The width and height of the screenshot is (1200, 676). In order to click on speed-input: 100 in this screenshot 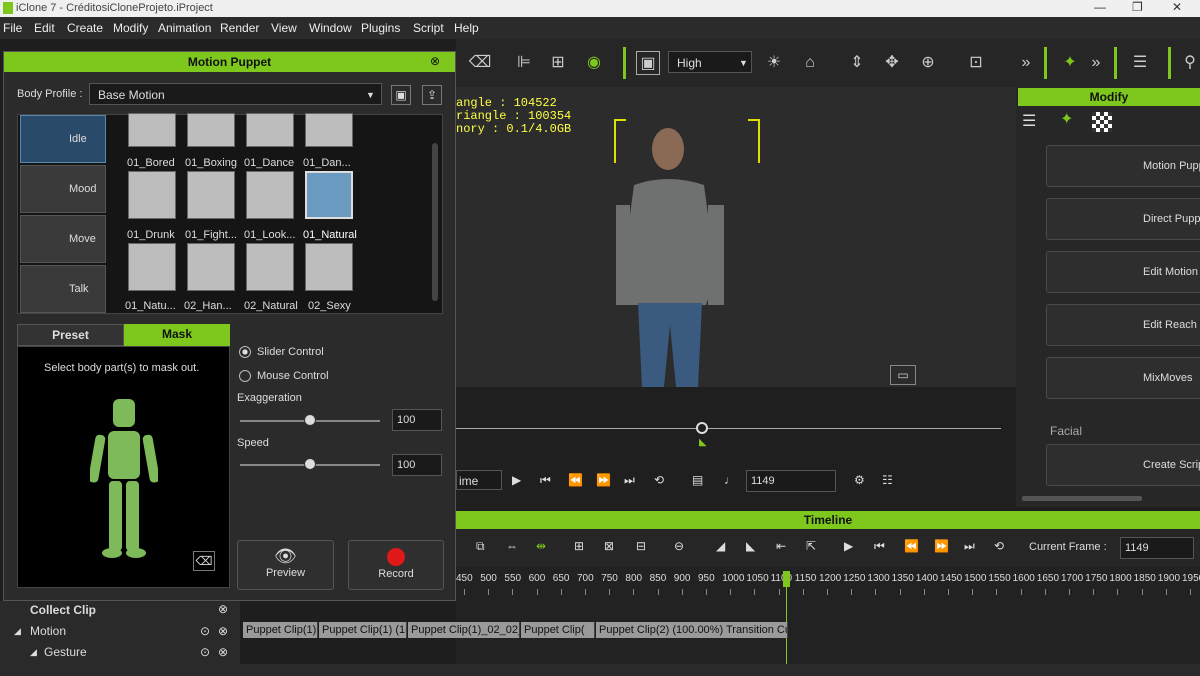, I will do `click(417, 465)`.